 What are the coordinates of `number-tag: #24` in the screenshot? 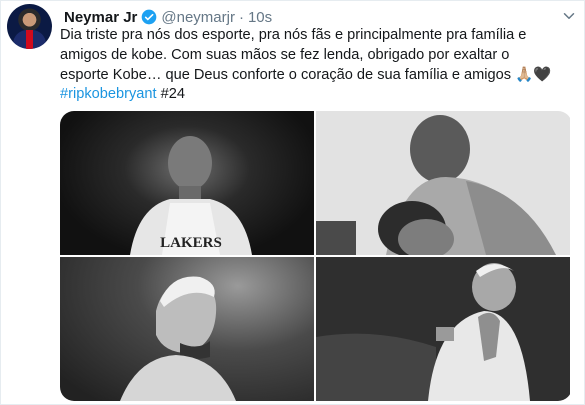 It's located at (172, 94).